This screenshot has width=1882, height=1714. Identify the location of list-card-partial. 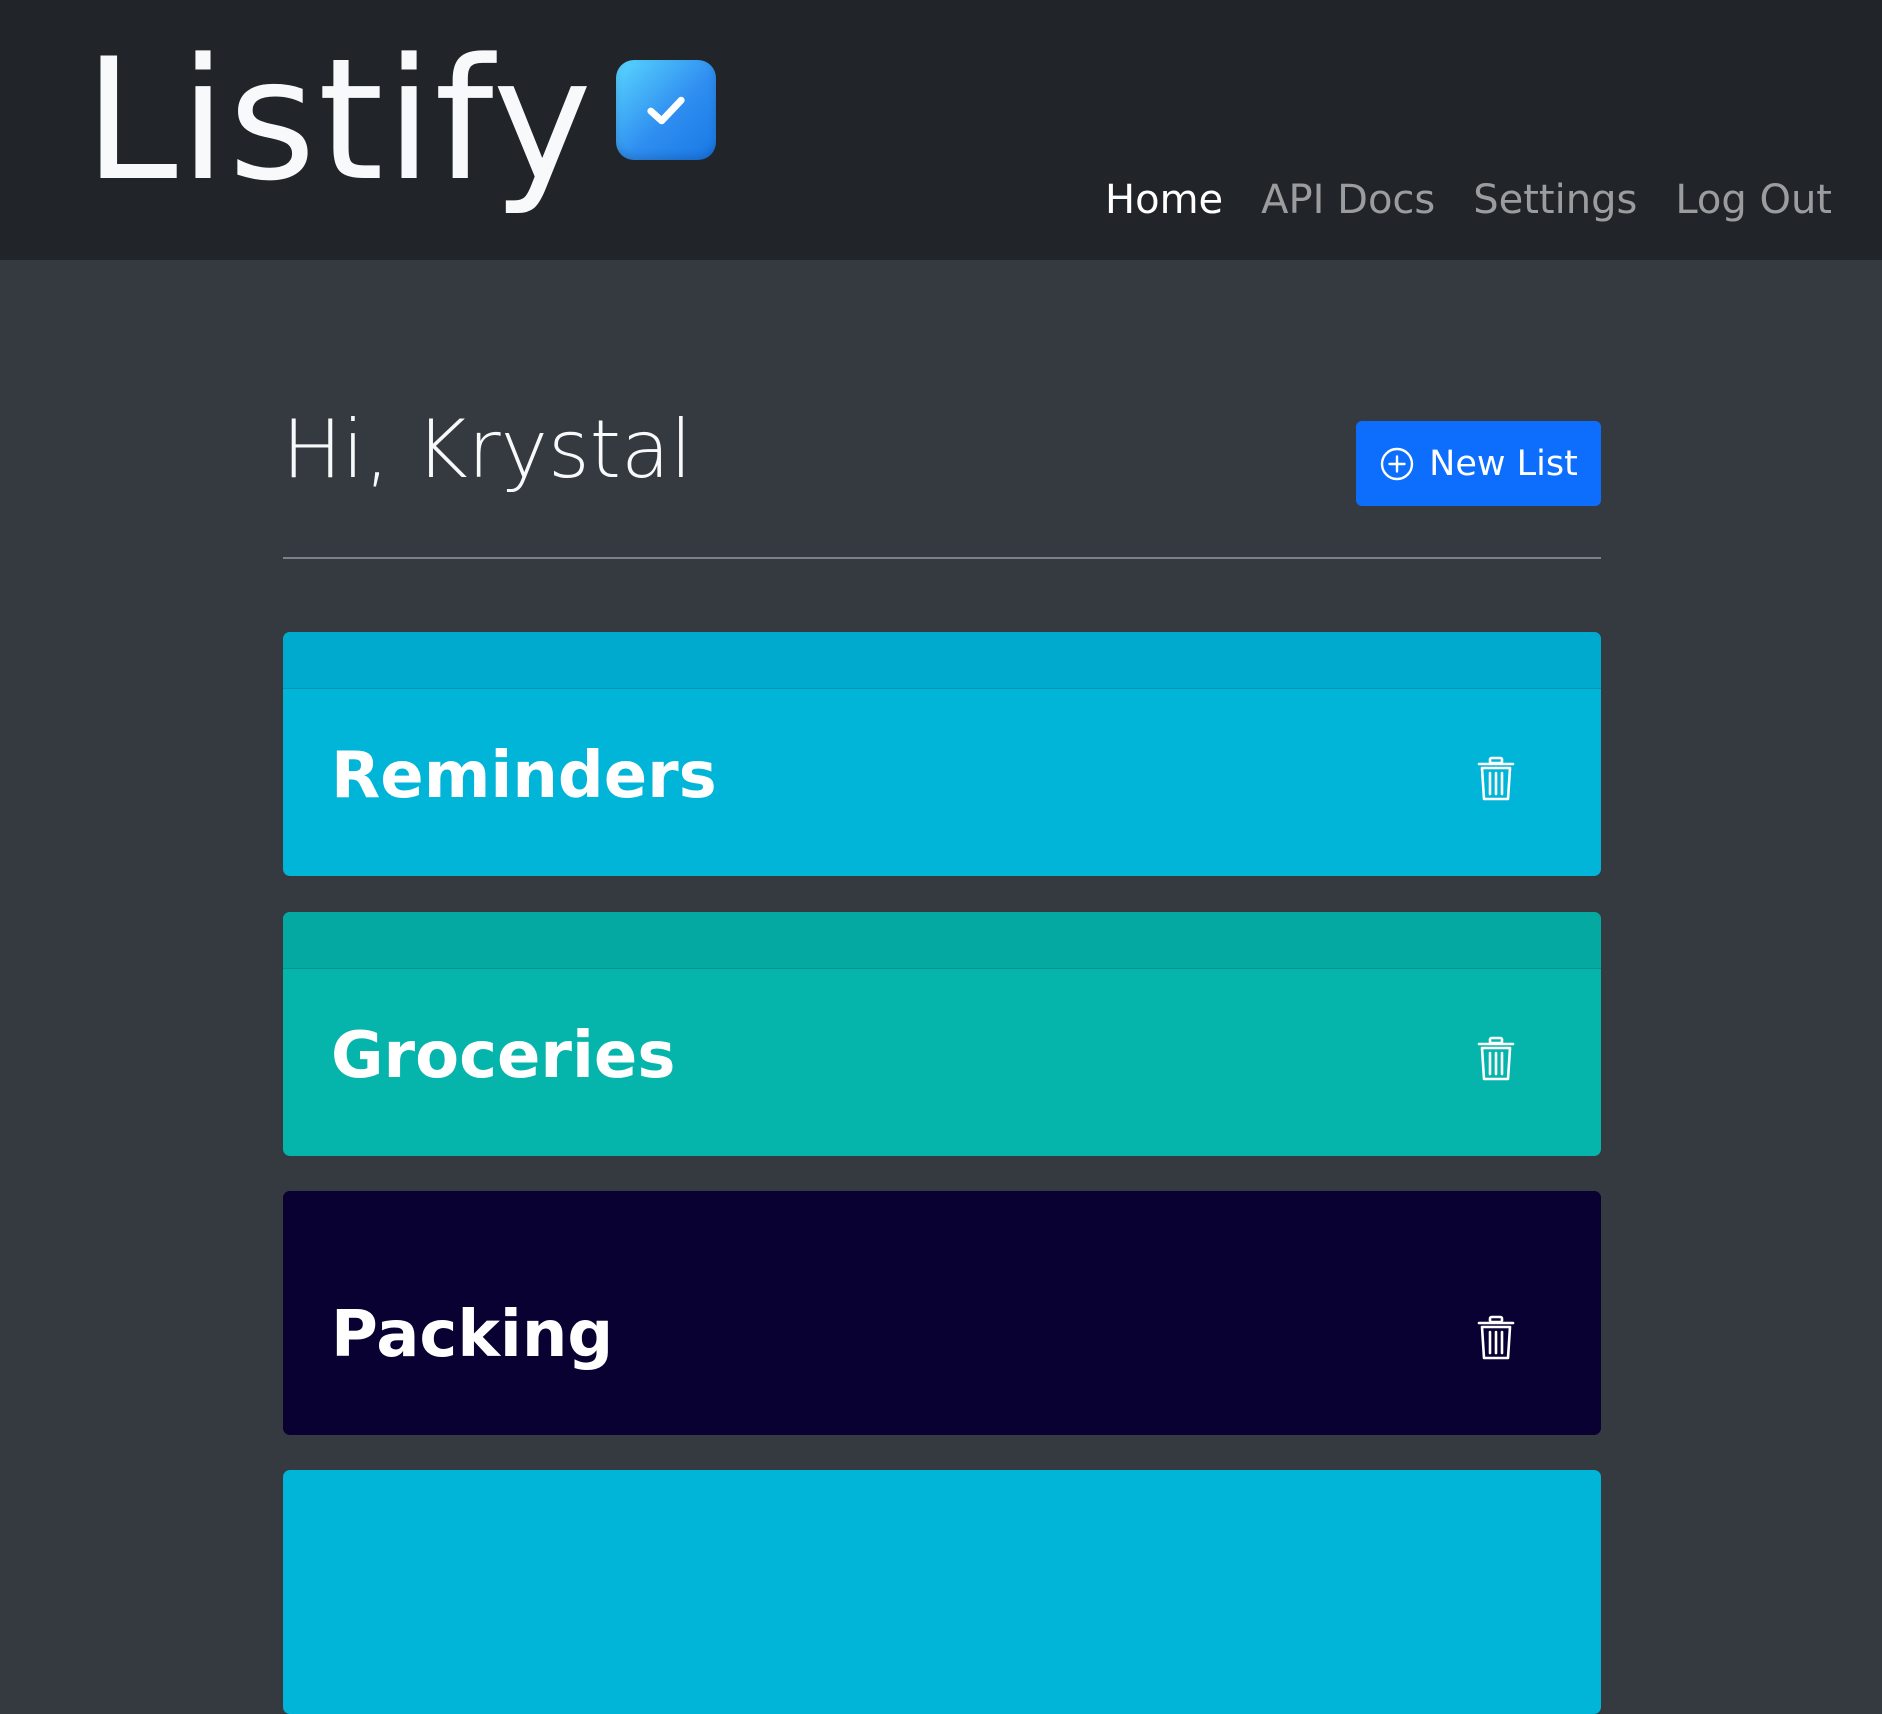
(942, 1592).